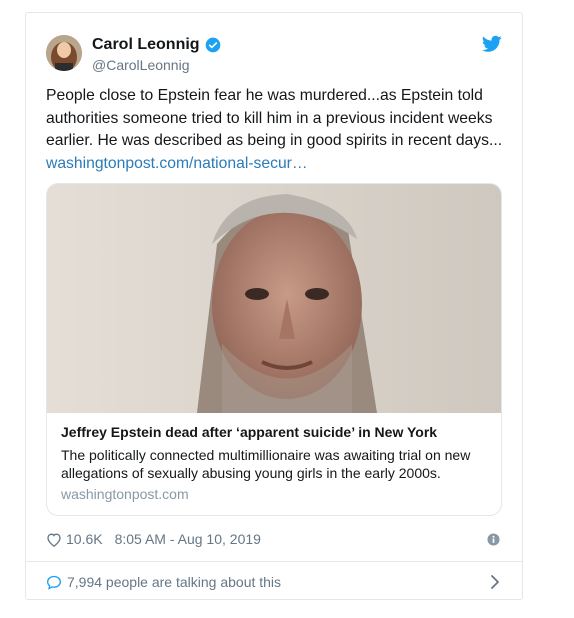 Image resolution: width=574 pixels, height=618 pixels. I want to click on author-name-text: Carol Leonnig, so click(146, 45).